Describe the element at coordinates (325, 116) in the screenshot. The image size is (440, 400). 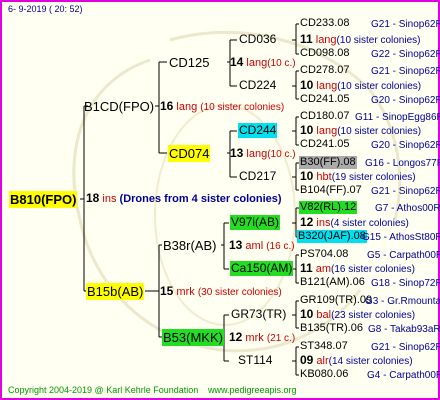
I see `g4-cd180: CD180.07` at that location.